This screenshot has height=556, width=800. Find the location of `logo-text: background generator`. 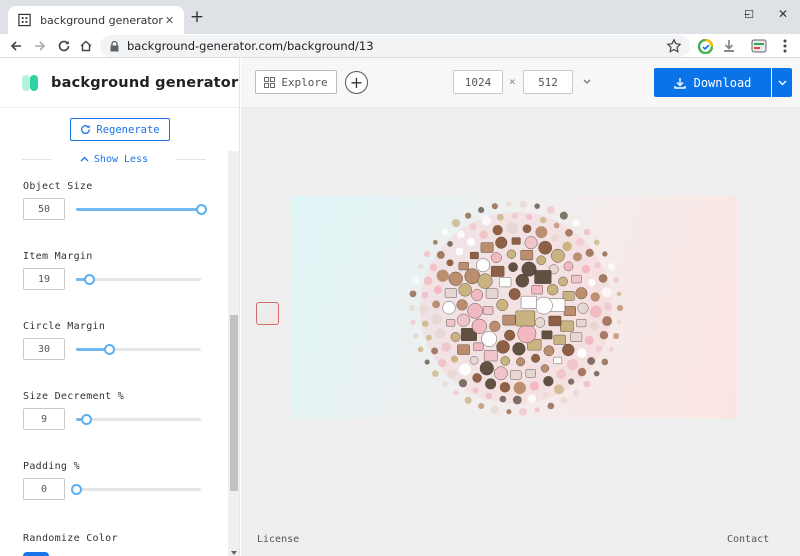

logo-text: background generator is located at coordinates (145, 82).